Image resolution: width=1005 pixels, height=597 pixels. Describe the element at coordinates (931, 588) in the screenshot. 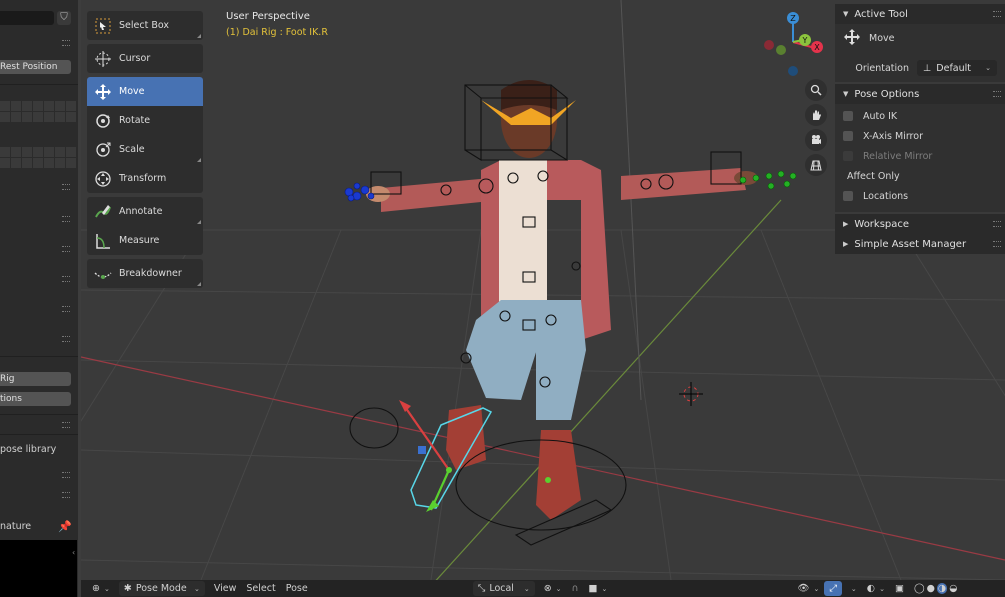

I see `solid-shading-icon: ●` at that location.